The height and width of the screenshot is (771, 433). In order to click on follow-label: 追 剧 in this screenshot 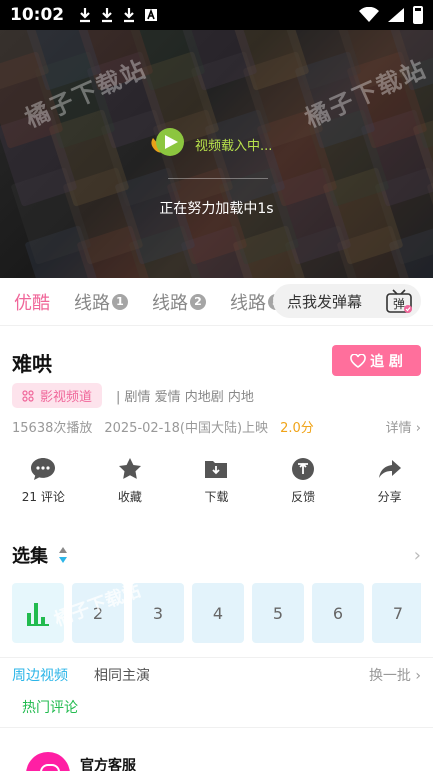, I will do `click(386, 361)`.